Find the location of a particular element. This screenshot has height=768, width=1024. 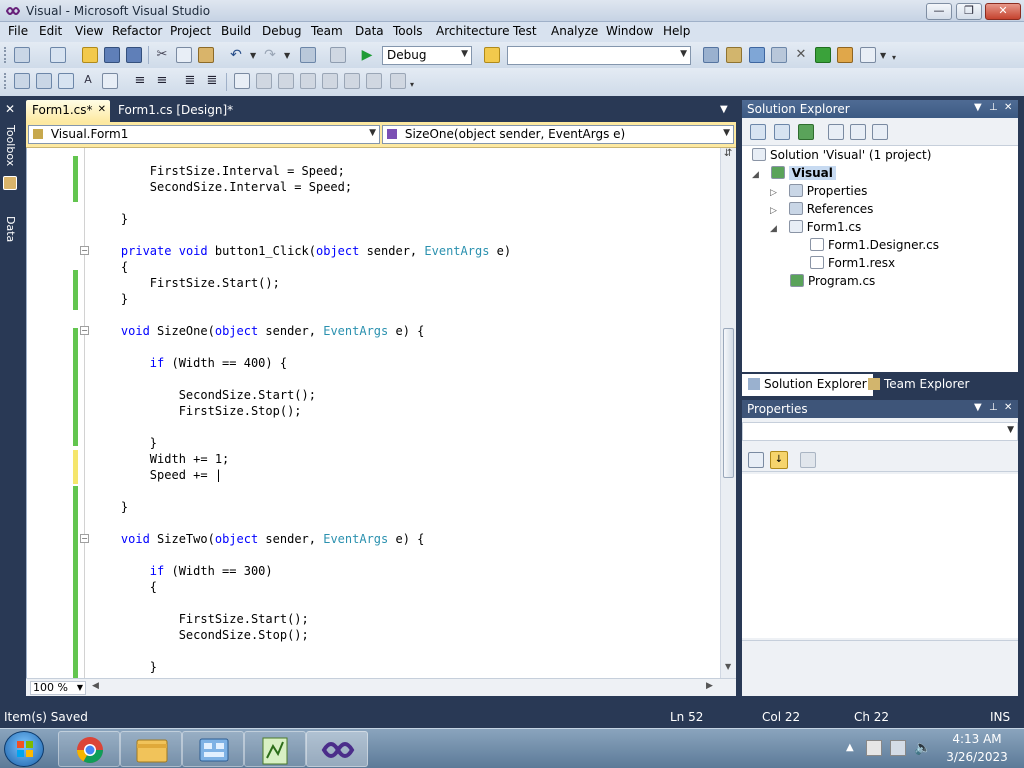

next-bookmark-in-folder-icon is located at coordinates (330, 81).